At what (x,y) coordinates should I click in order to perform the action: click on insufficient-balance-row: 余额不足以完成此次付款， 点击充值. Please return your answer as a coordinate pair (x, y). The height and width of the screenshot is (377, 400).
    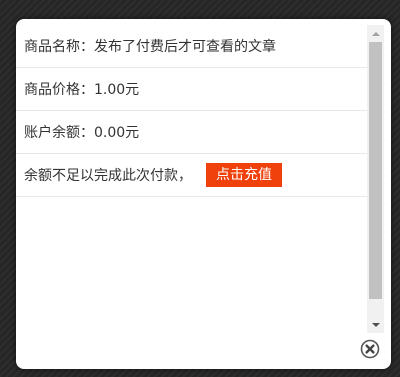
    Looking at the image, I should click on (191, 175).